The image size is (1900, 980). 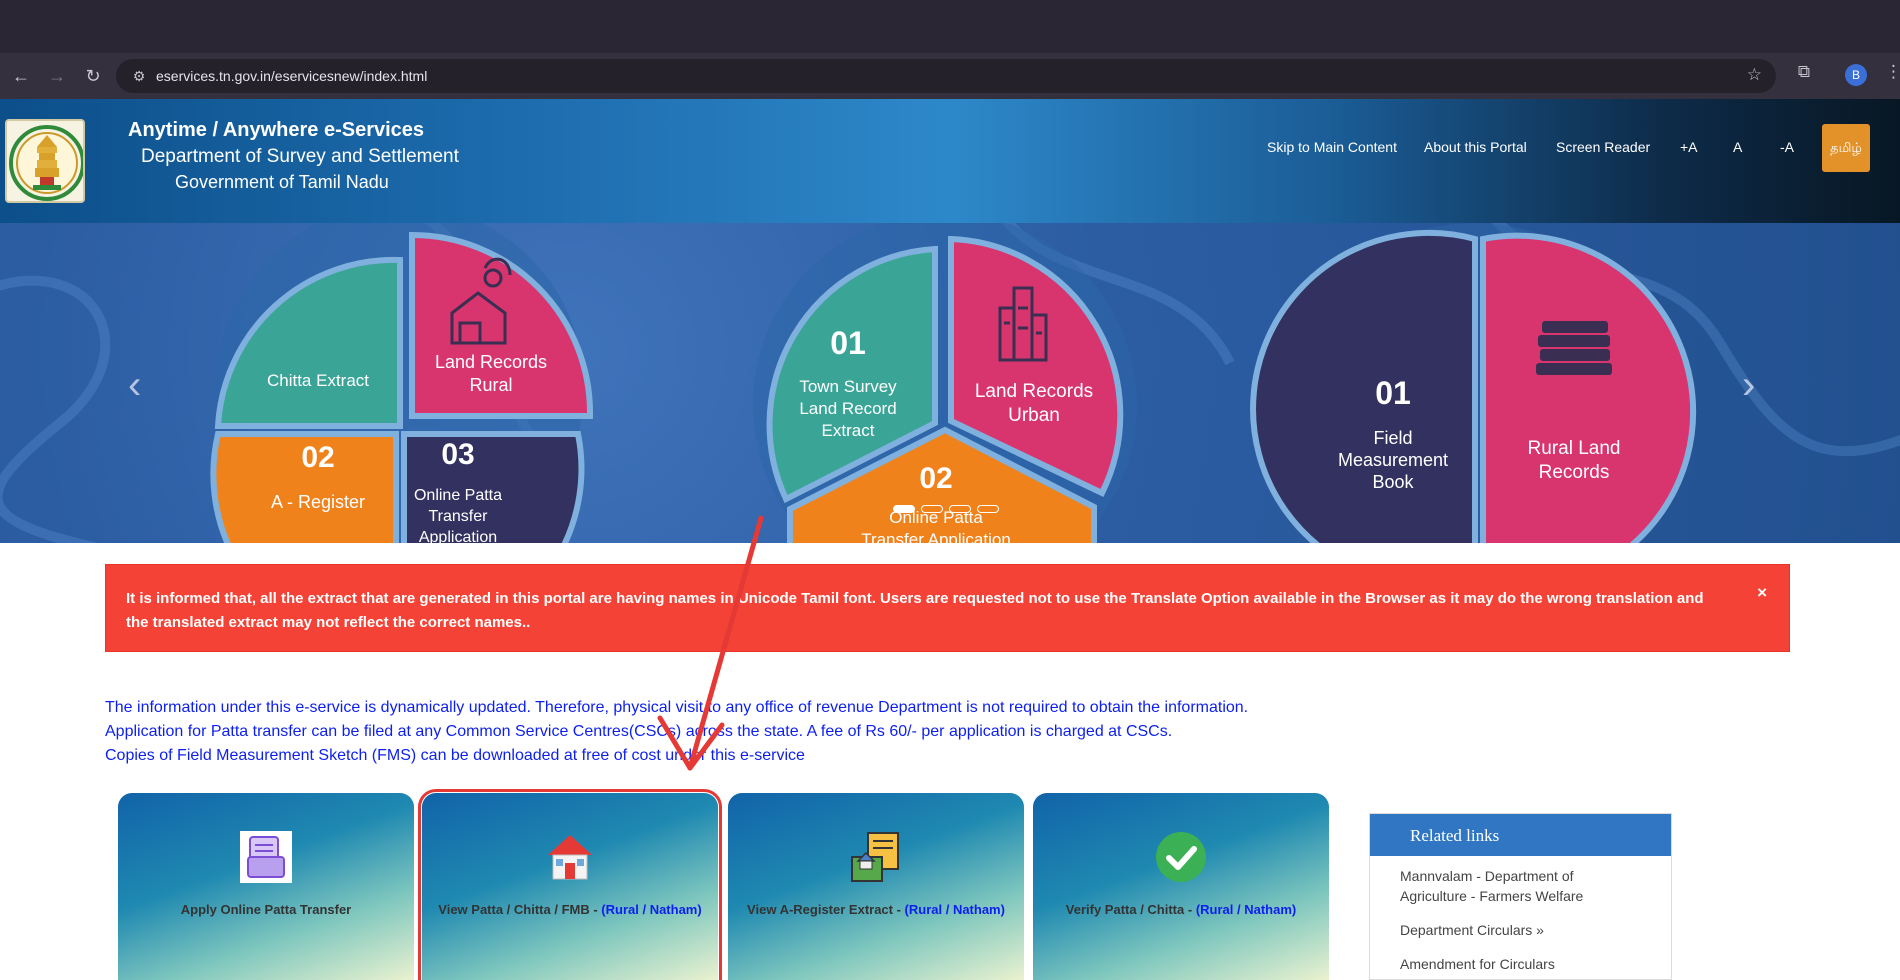 What do you see at coordinates (1762, 593) in the screenshot?
I see `close-icon: ×` at bounding box center [1762, 593].